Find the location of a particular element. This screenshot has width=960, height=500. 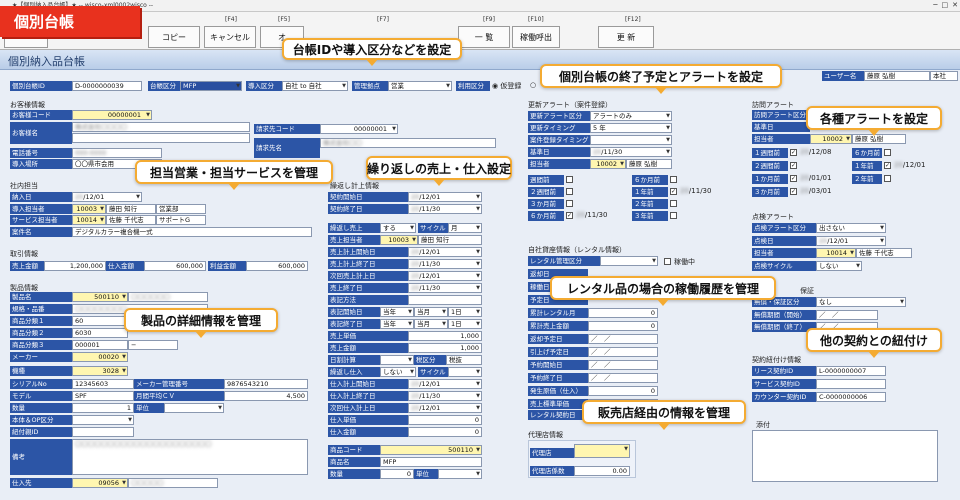

visit-w1-check: ✓ is located at coordinates (793, 152).